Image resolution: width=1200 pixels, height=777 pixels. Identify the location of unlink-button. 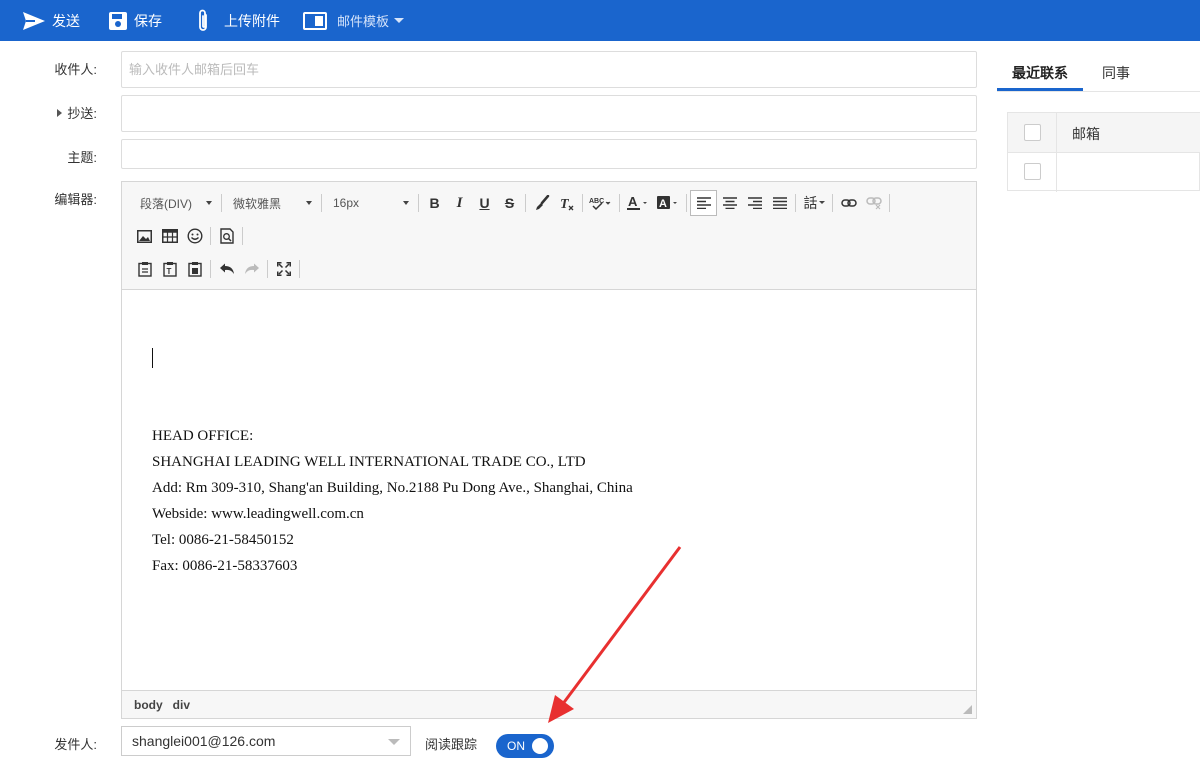
(873, 203).